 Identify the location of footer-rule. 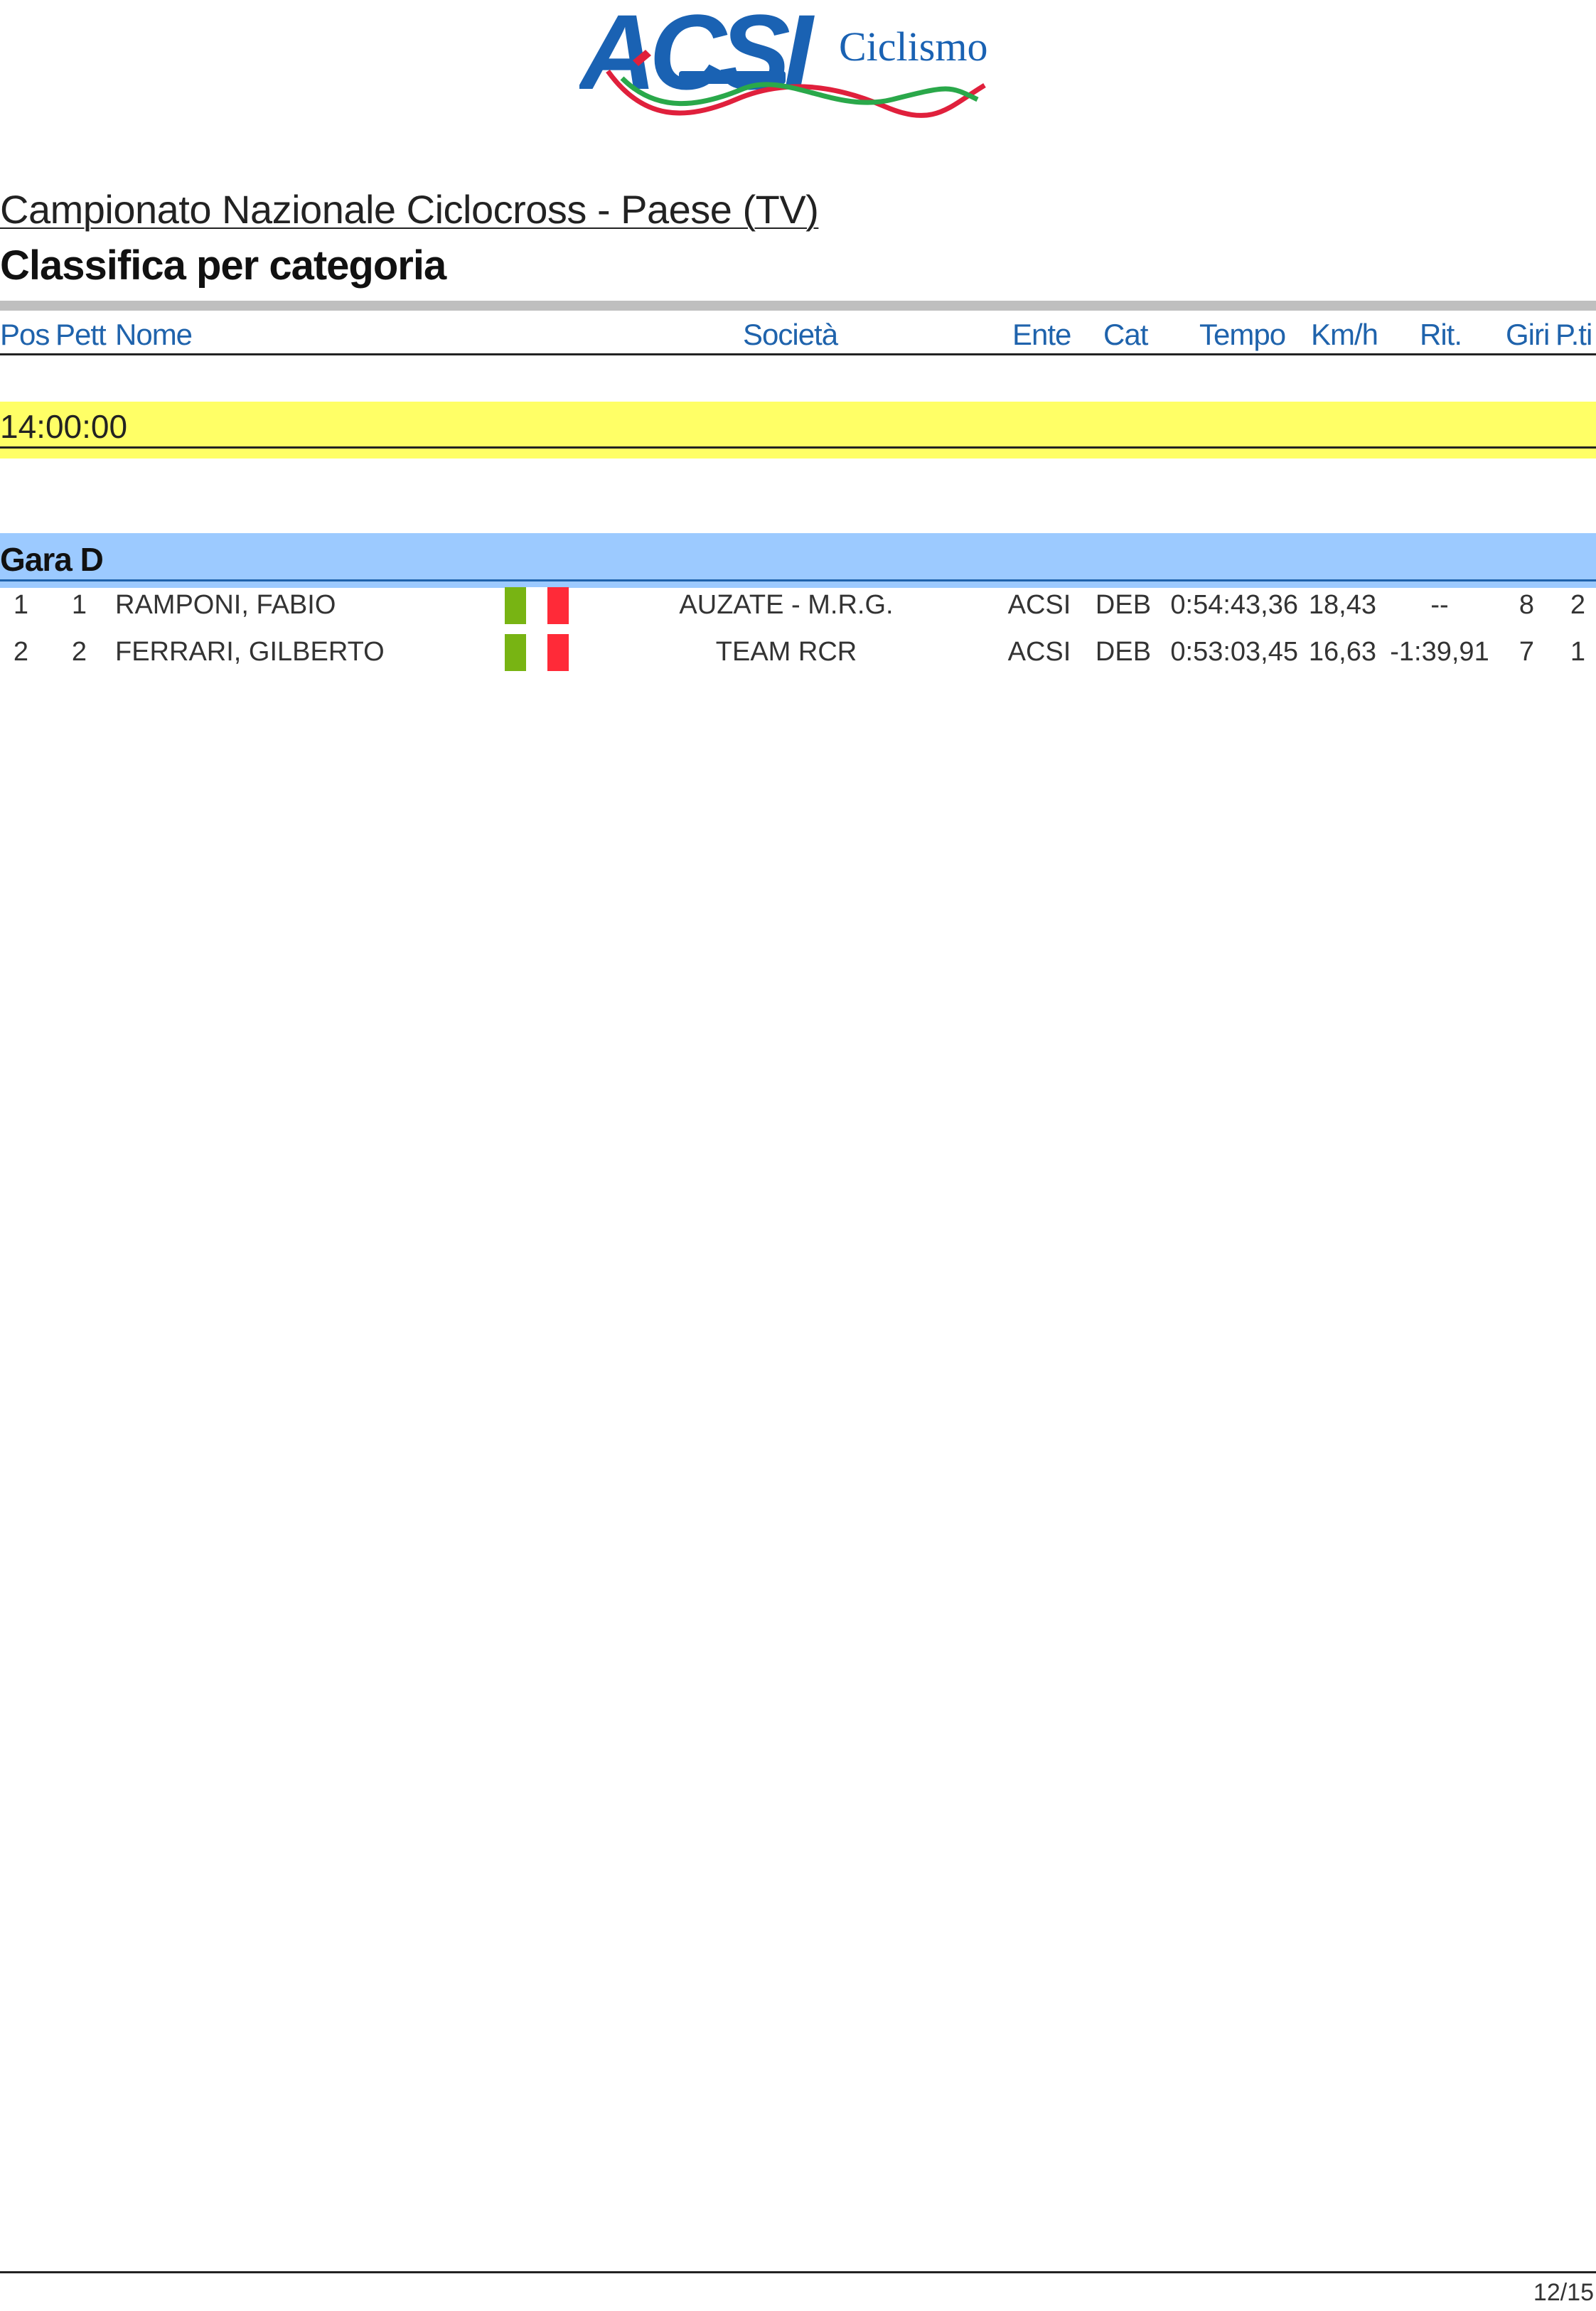
(798, 2272).